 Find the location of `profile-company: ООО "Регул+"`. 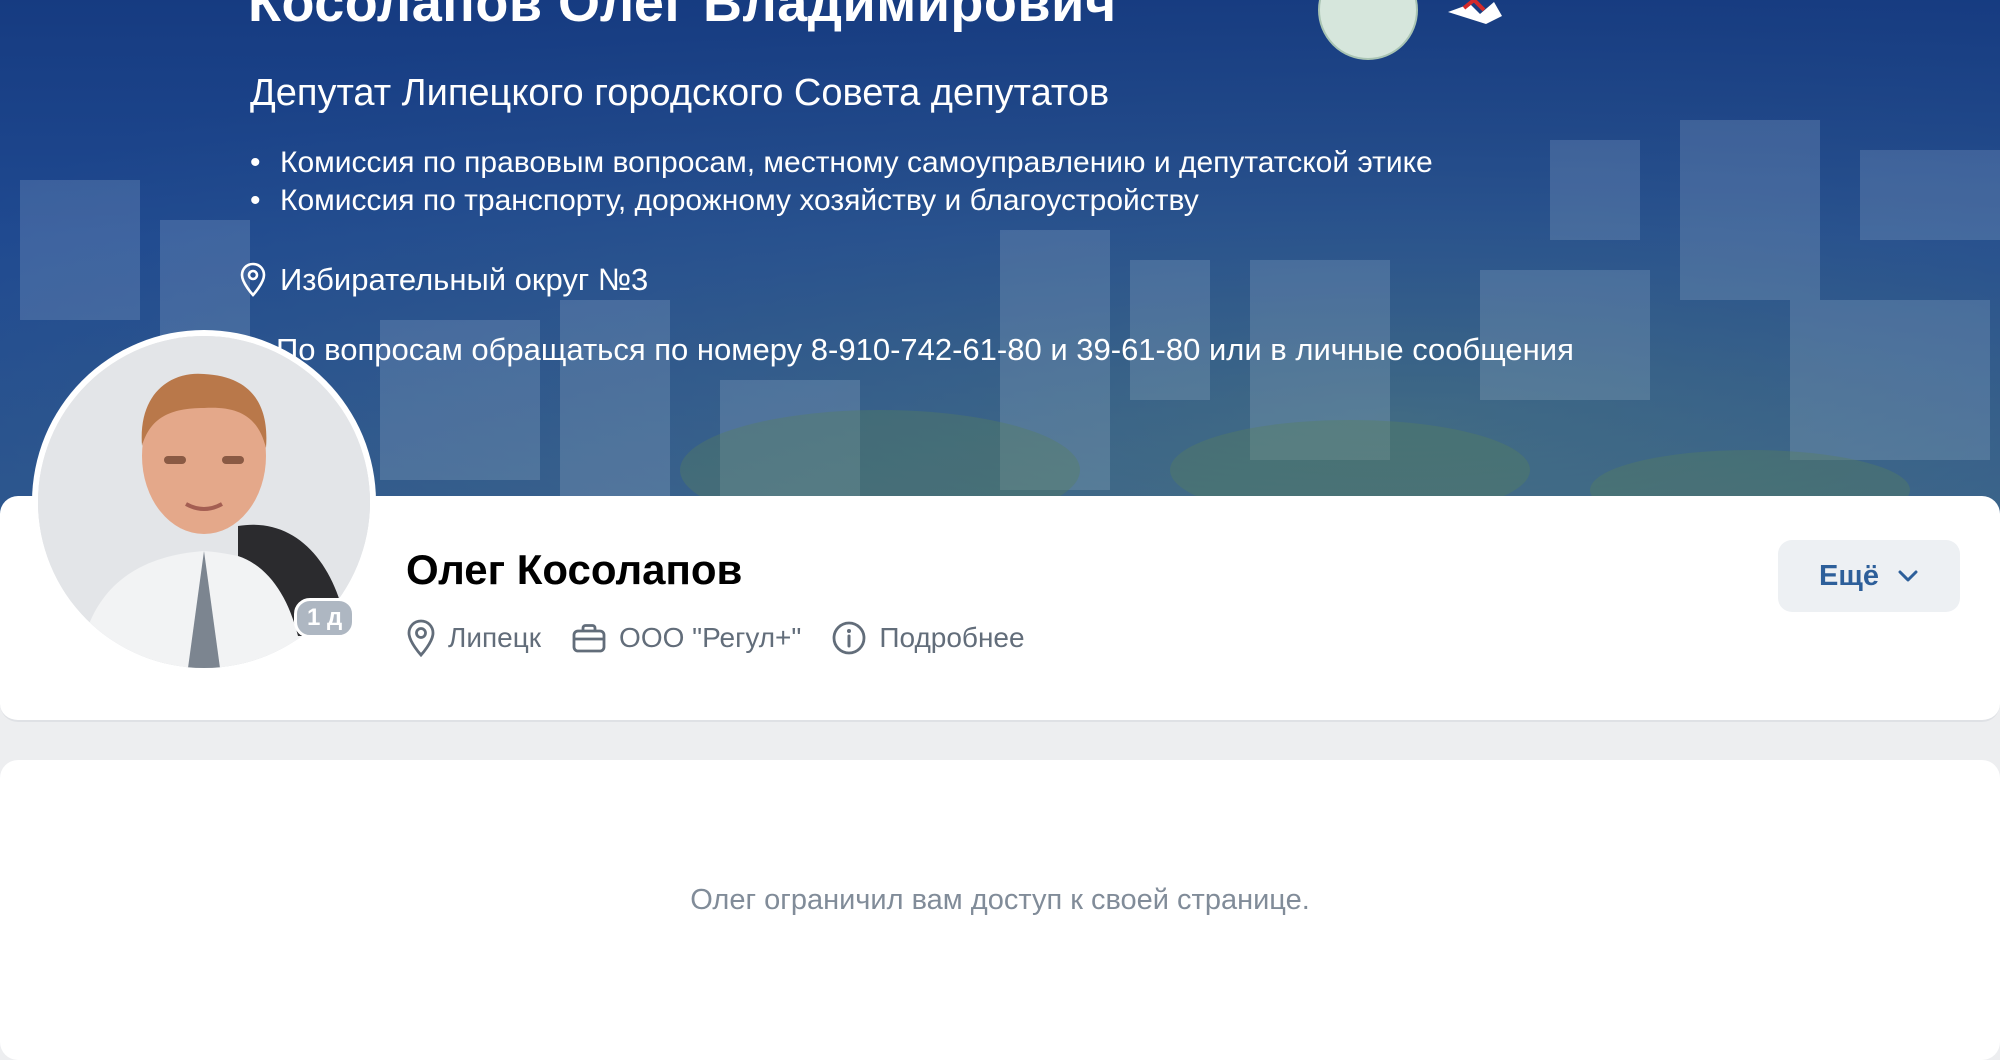

profile-company: ООО "Регул+" is located at coordinates (686, 638).